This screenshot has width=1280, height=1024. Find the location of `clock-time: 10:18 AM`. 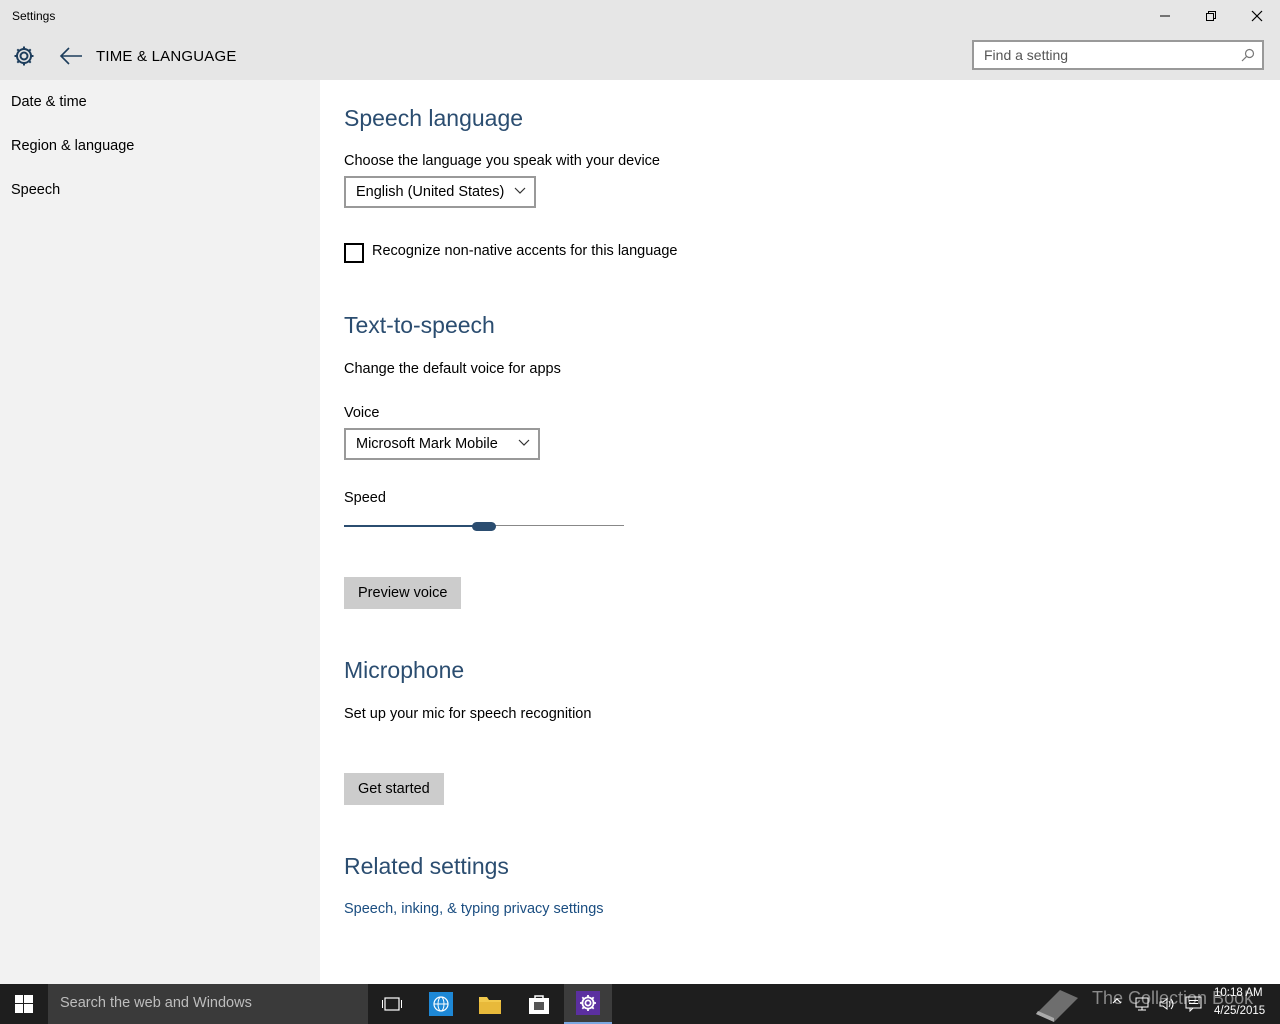

clock-time: 10:18 AM is located at coordinates (1238, 993).